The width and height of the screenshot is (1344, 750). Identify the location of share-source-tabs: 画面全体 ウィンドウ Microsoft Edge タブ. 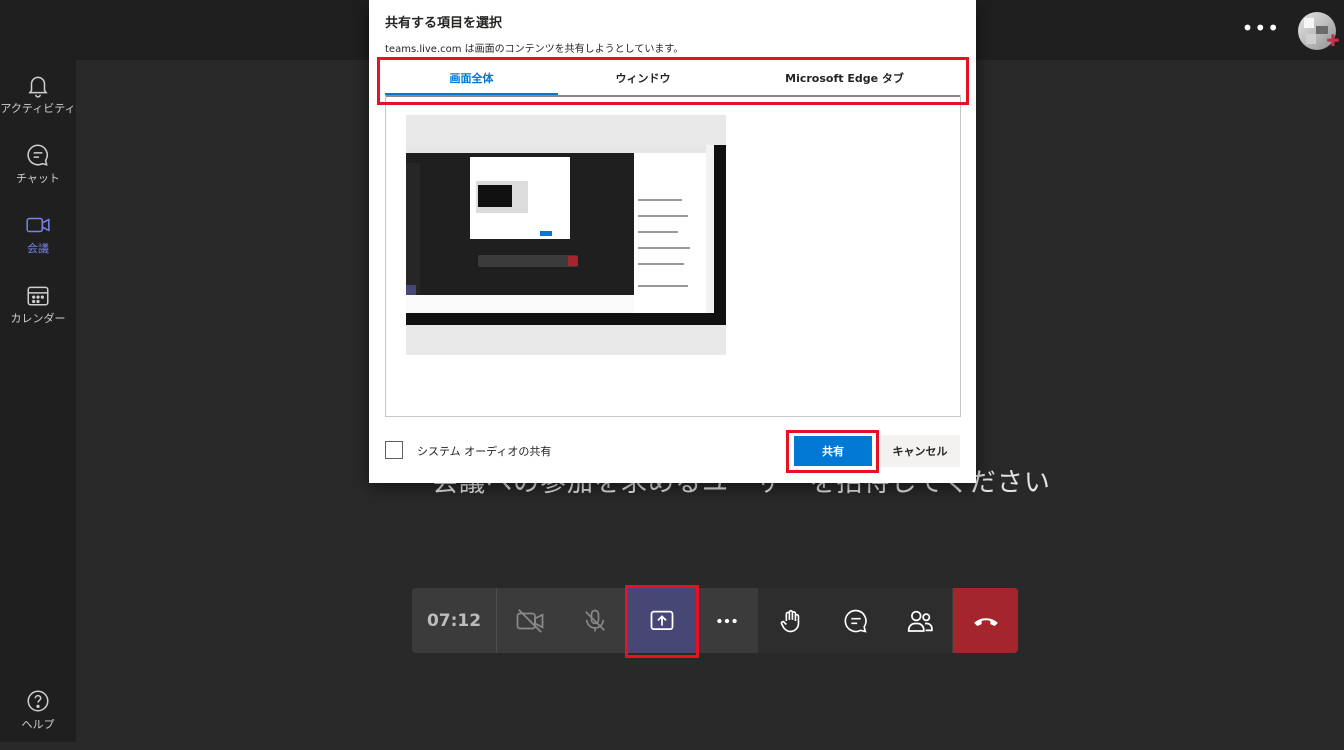
(673, 79).